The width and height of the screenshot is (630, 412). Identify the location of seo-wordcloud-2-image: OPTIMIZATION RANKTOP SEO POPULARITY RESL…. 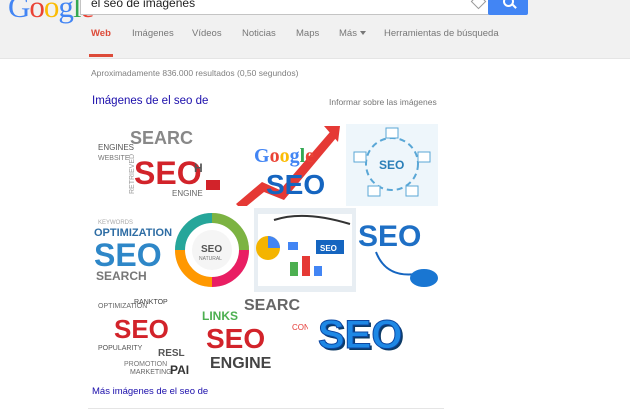
(146, 335).